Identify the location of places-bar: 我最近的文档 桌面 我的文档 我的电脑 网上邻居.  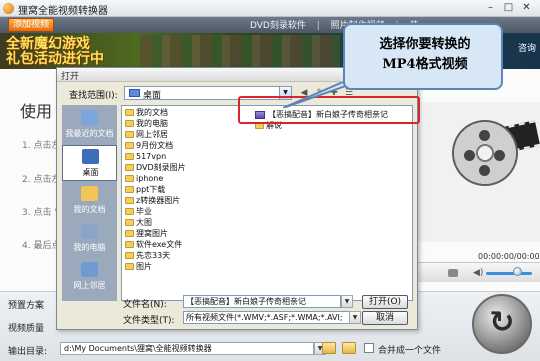
(89, 203).